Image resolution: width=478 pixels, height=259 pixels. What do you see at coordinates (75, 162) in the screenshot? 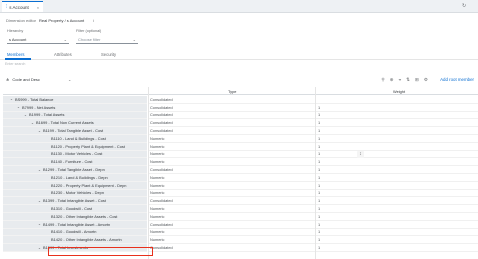
I see `member-name-cell: B1140 - Furniture - Cost` at bounding box center [75, 162].